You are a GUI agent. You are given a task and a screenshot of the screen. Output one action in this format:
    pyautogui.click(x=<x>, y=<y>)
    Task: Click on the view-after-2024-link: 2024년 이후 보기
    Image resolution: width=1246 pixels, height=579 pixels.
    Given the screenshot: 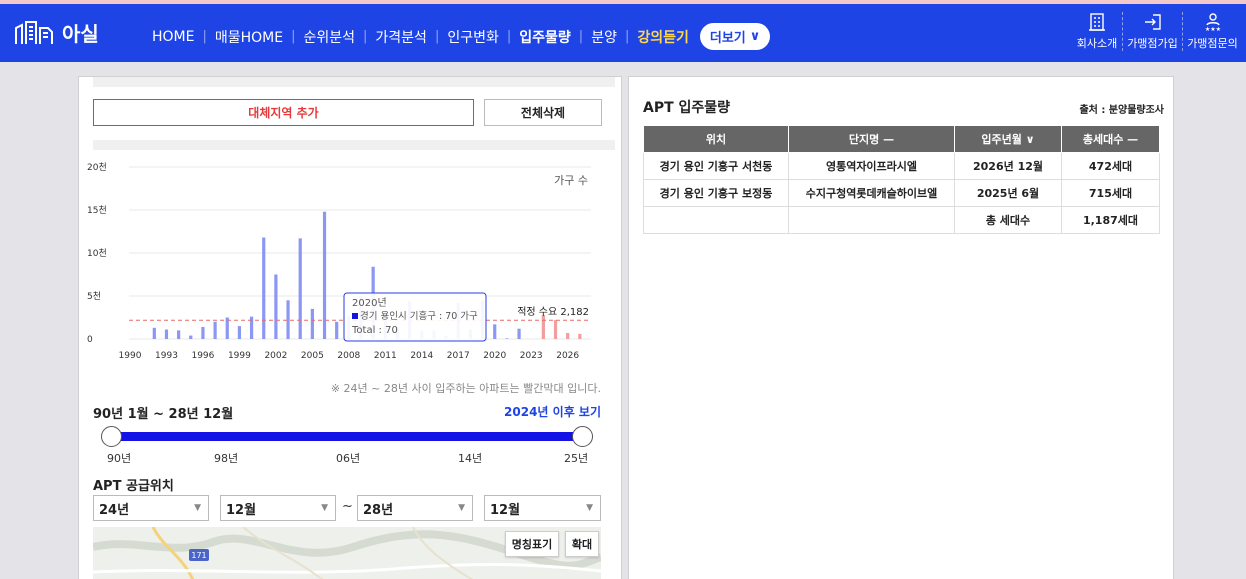 What is the action you would take?
    pyautogui.click(x=552, y=411)
    